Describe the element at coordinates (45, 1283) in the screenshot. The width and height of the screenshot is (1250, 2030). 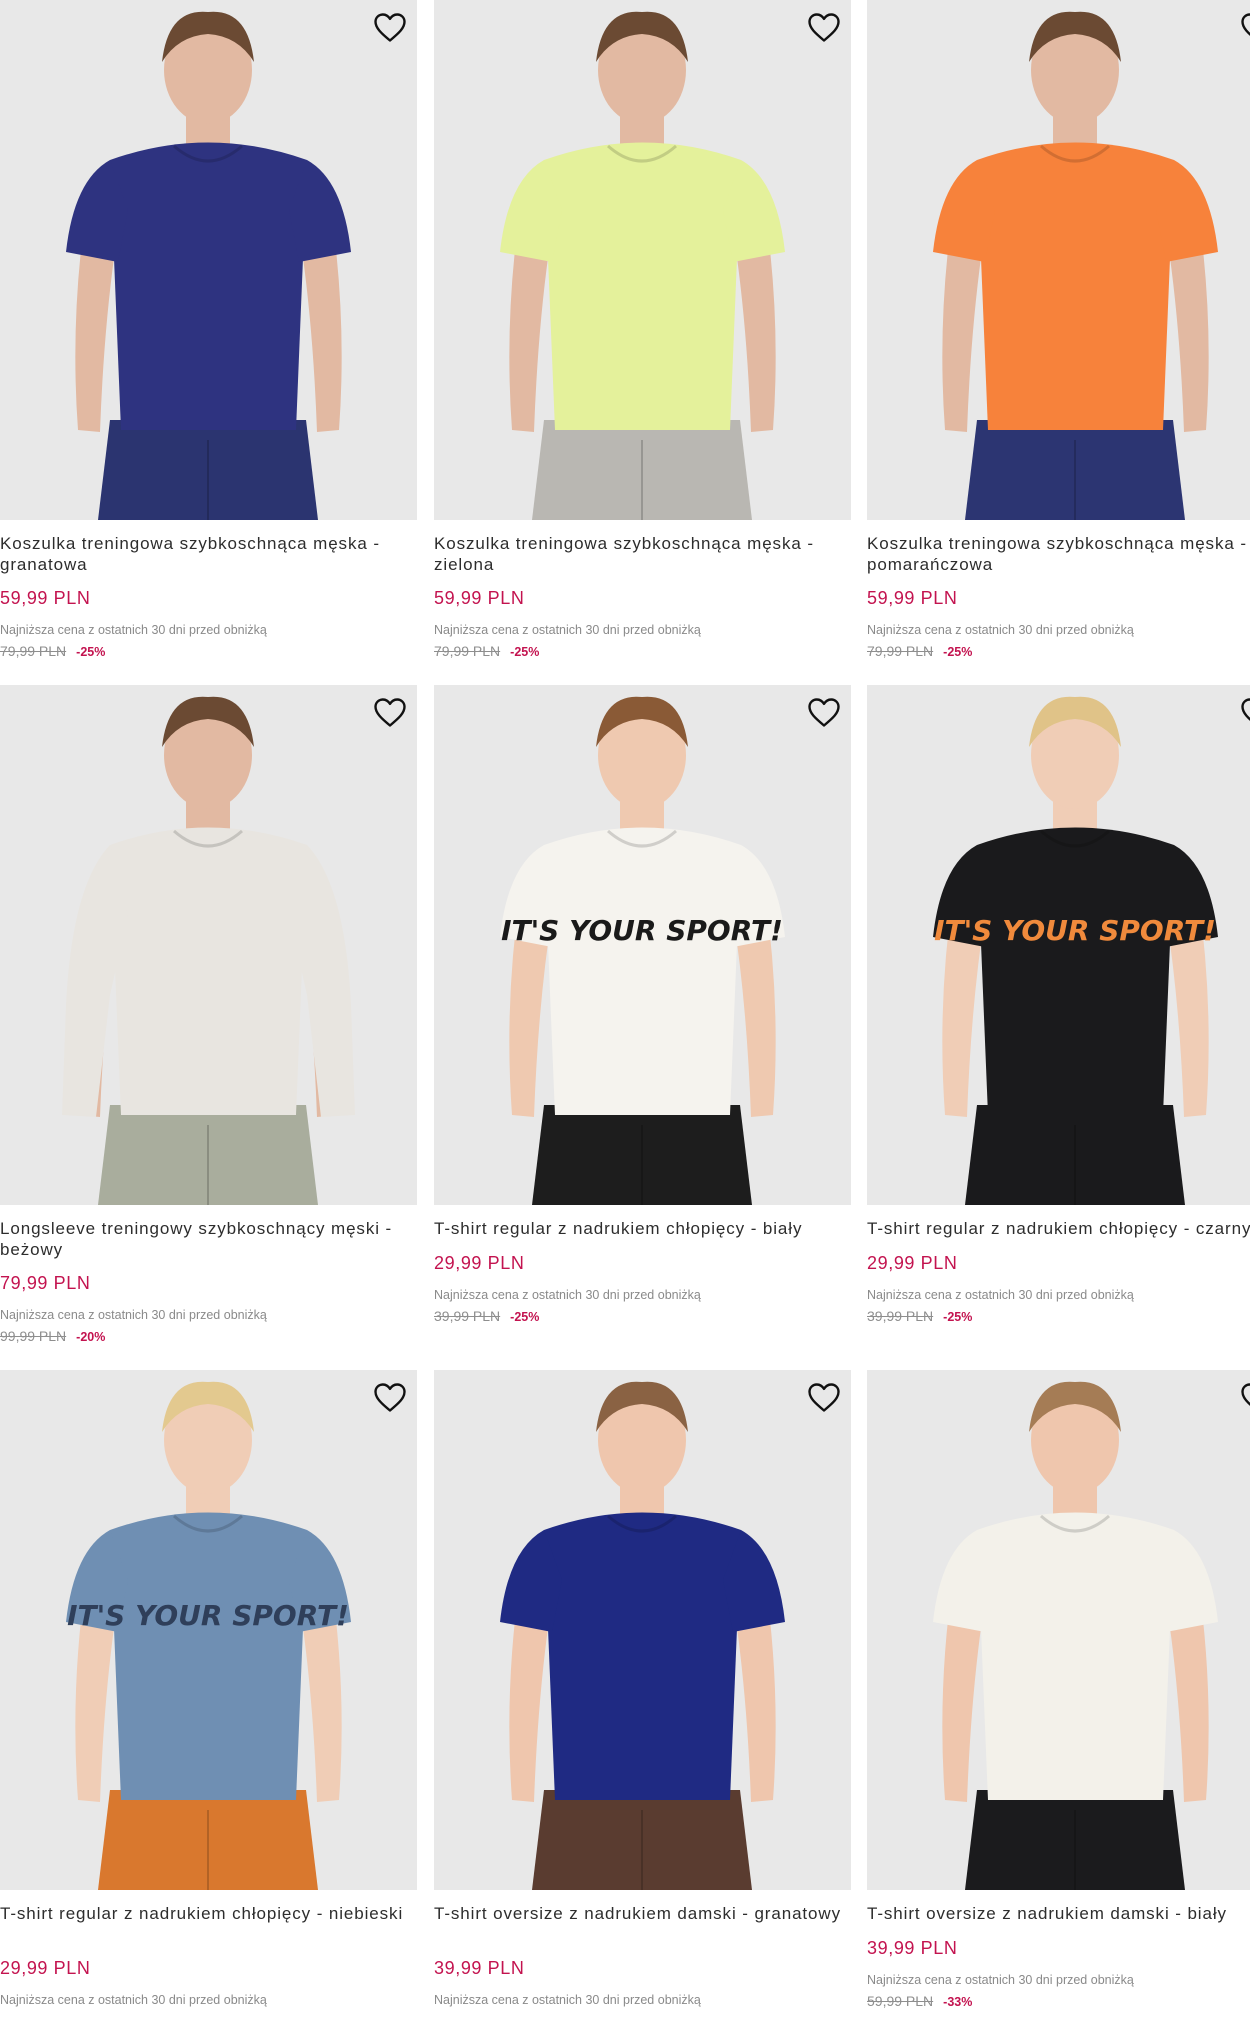
I see `product-price: 79,99 PLN` at that location.